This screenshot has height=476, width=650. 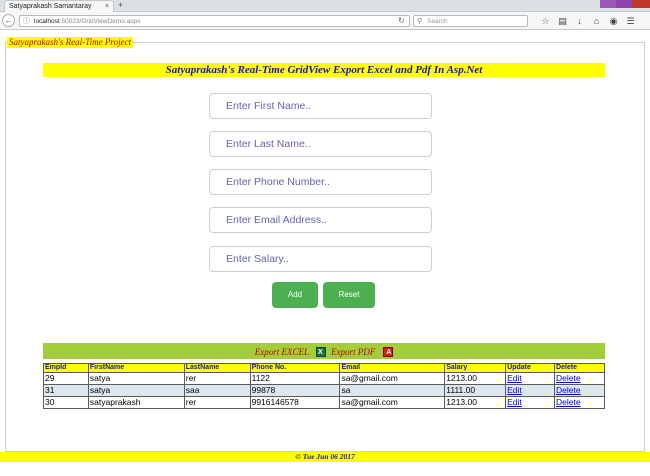 I want to click on close-window-button, so click(x=641, y=4).